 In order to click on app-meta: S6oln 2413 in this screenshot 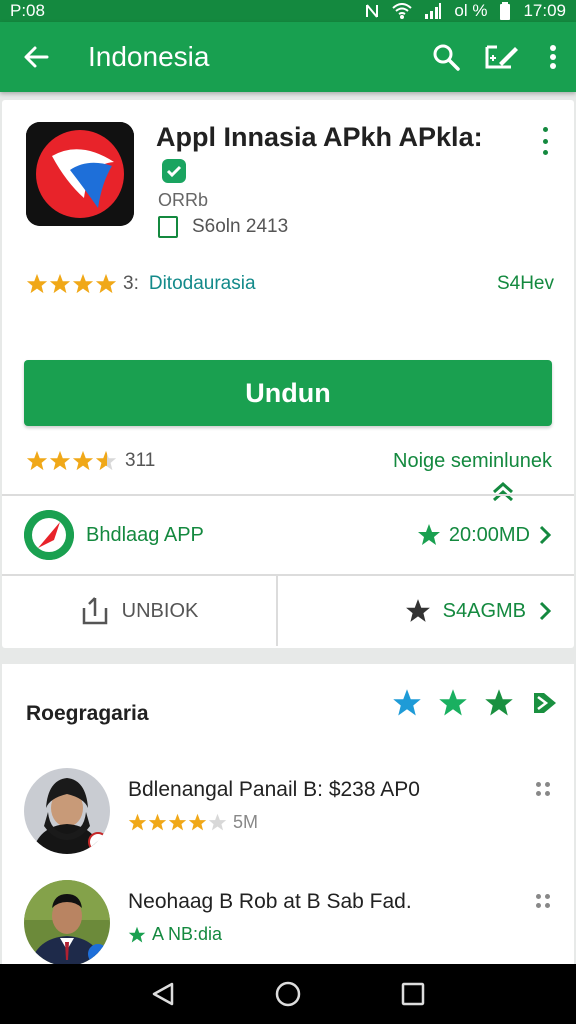, I will do `click(223, 227)`.